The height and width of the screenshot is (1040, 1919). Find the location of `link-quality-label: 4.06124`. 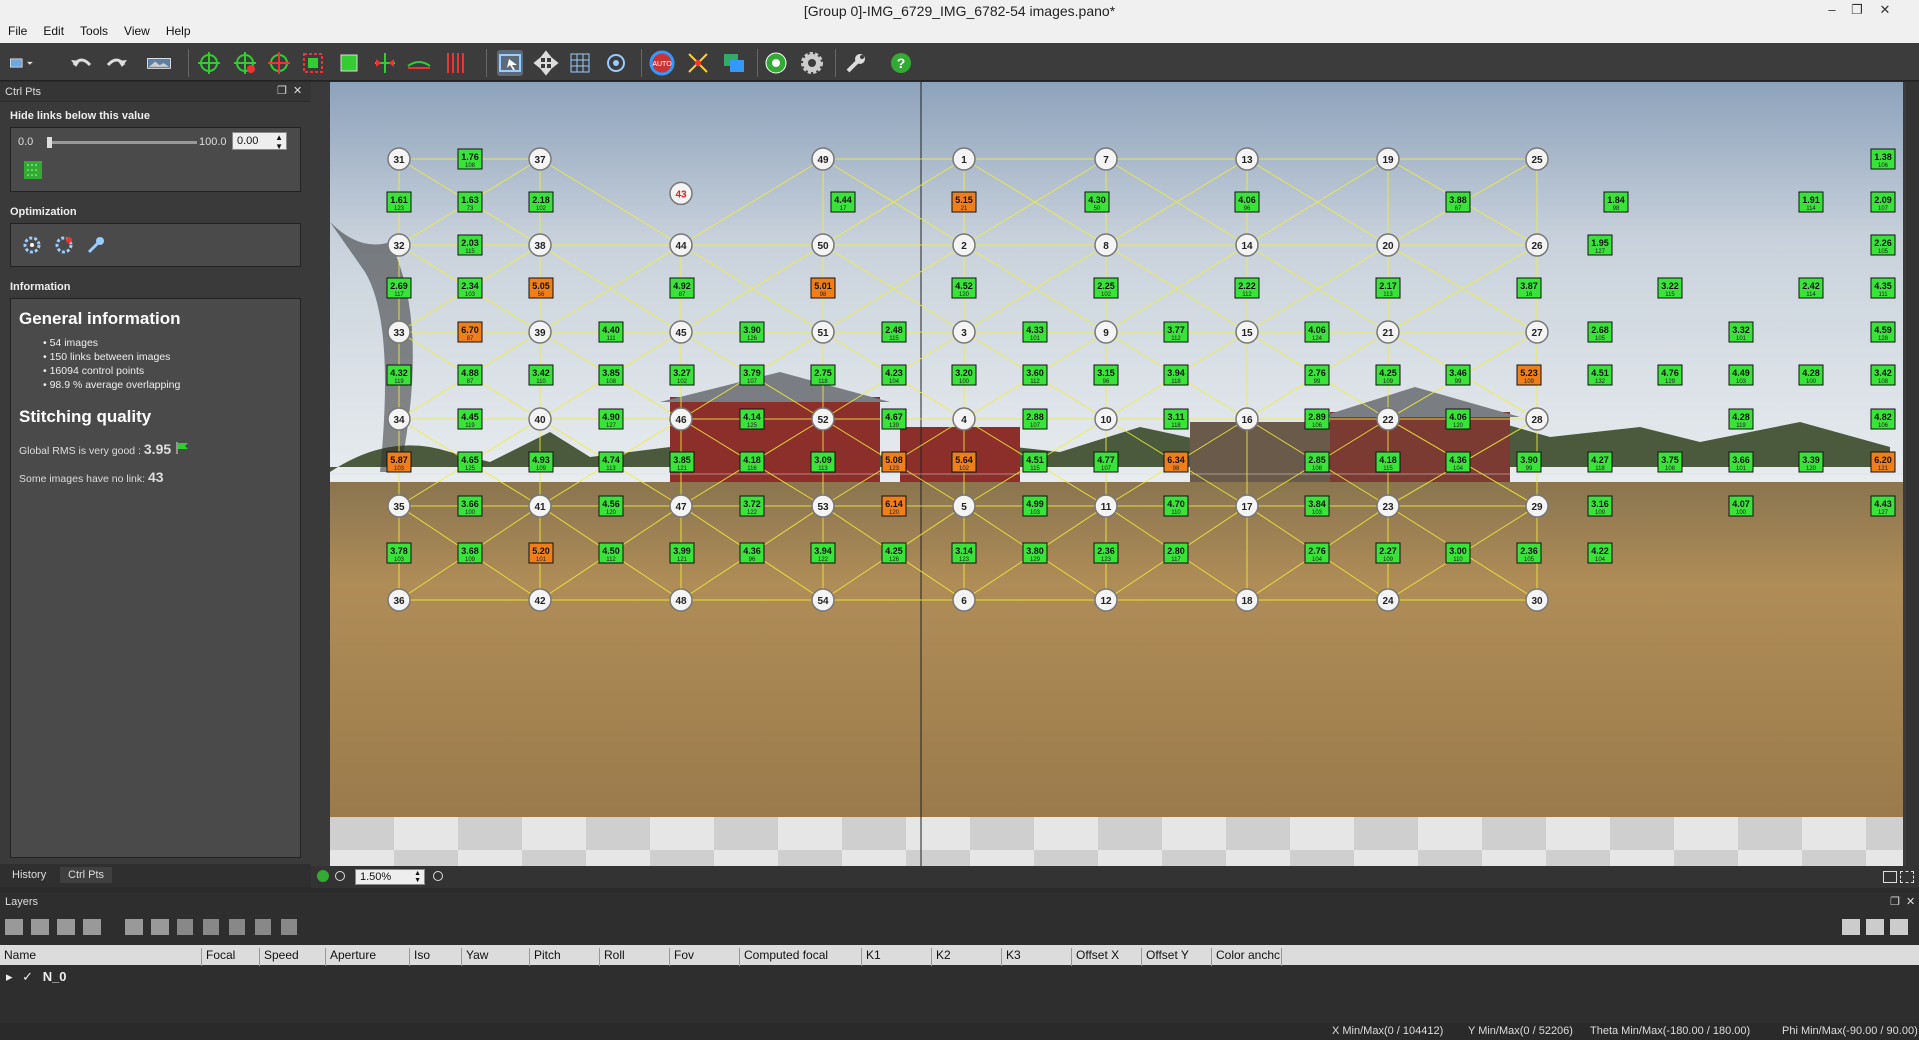

link-quality-label: 4.06124 is located at coordinates (1317, 332).